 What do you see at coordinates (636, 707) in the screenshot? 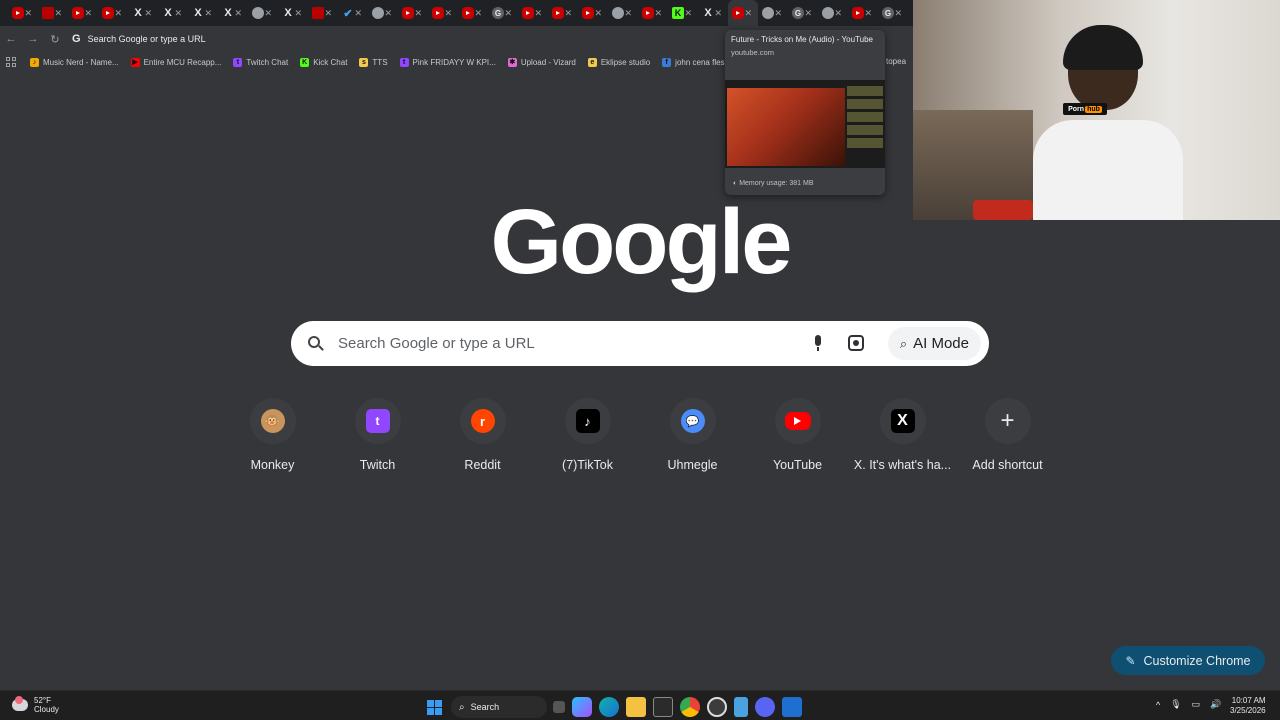
I see `file-explorer-icon` at bounding box center [636, 707].